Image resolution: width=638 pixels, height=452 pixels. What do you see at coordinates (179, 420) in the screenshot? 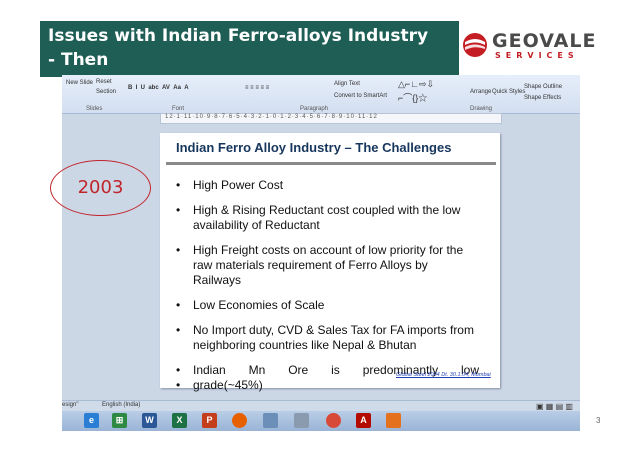
I see `excel-icon: X` at bounding box center [179, 420].